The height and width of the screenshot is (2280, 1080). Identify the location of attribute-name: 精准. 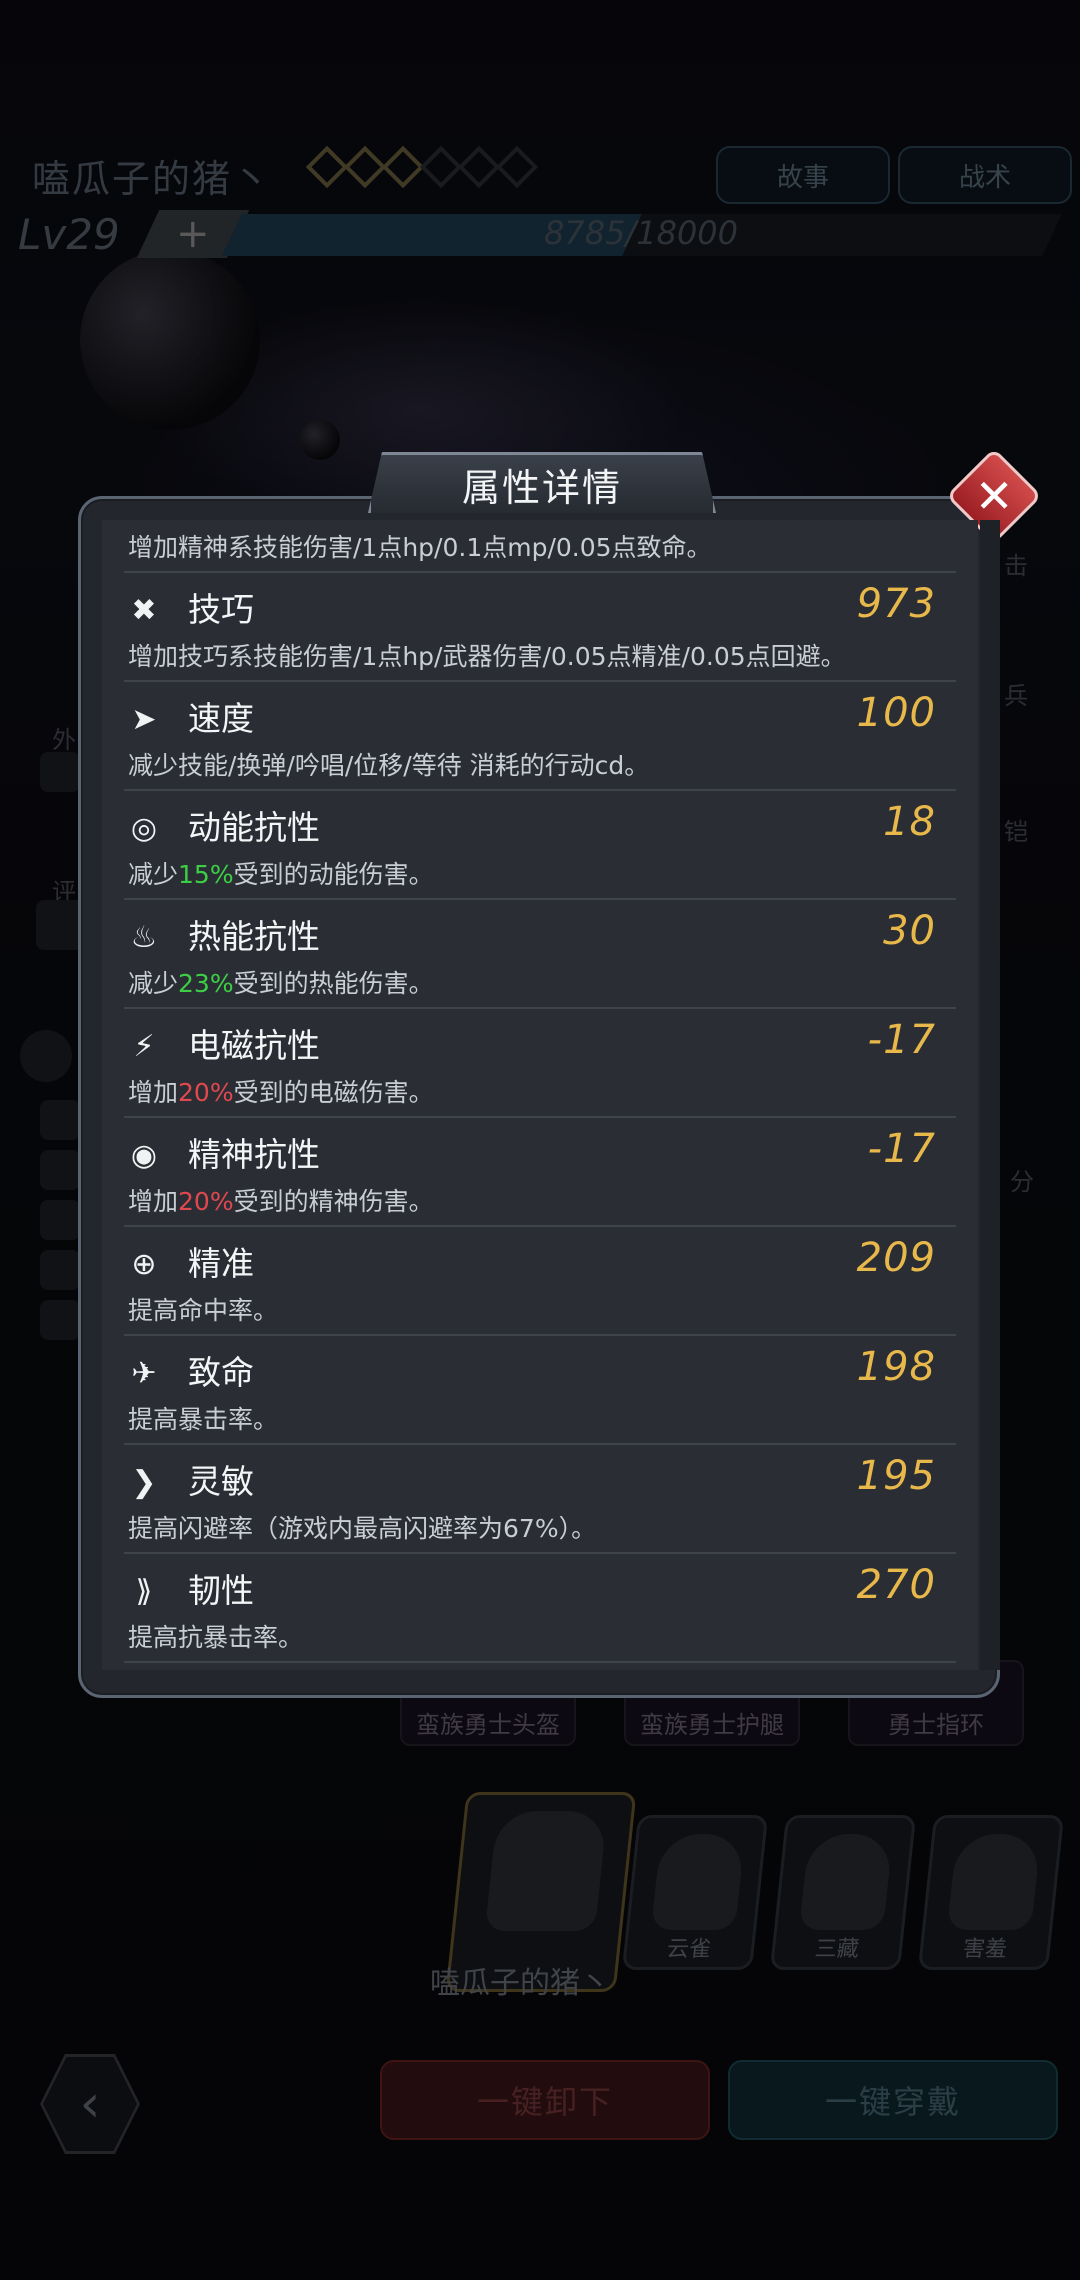
(221, 1263).